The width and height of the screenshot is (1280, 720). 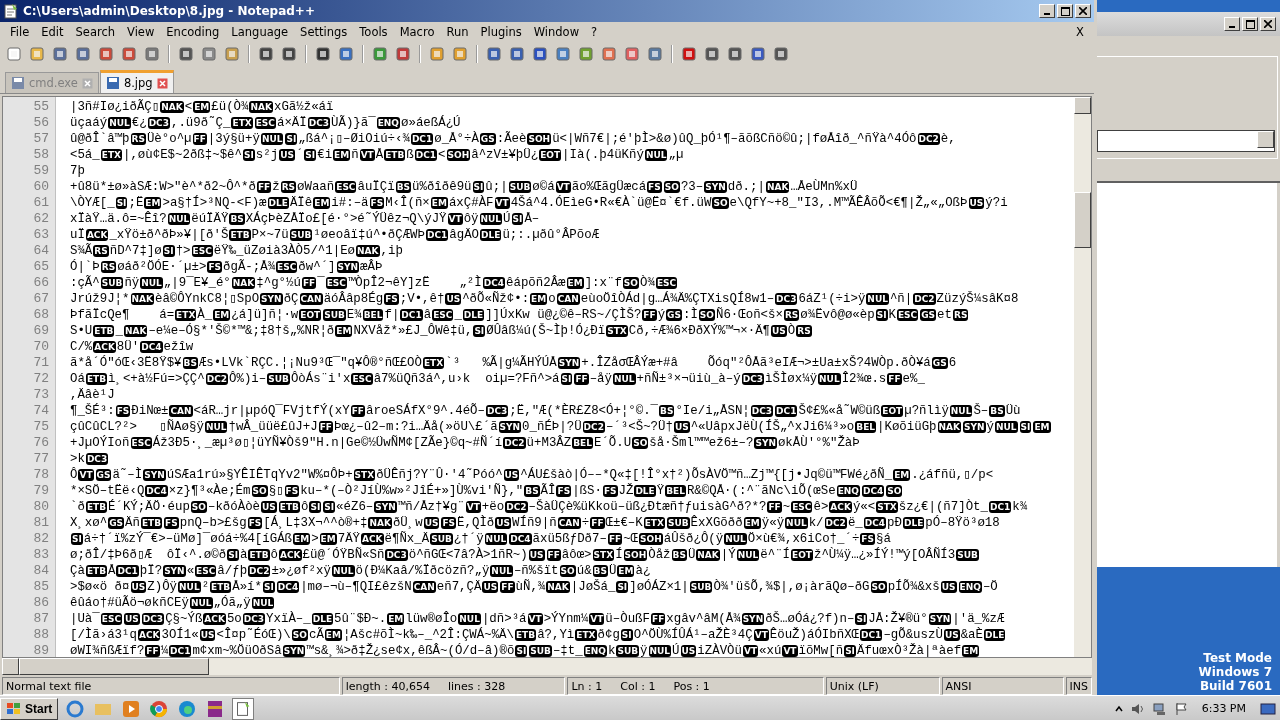 I want to click on text-line: ùÑ,¾, so click(x=530, y=587).